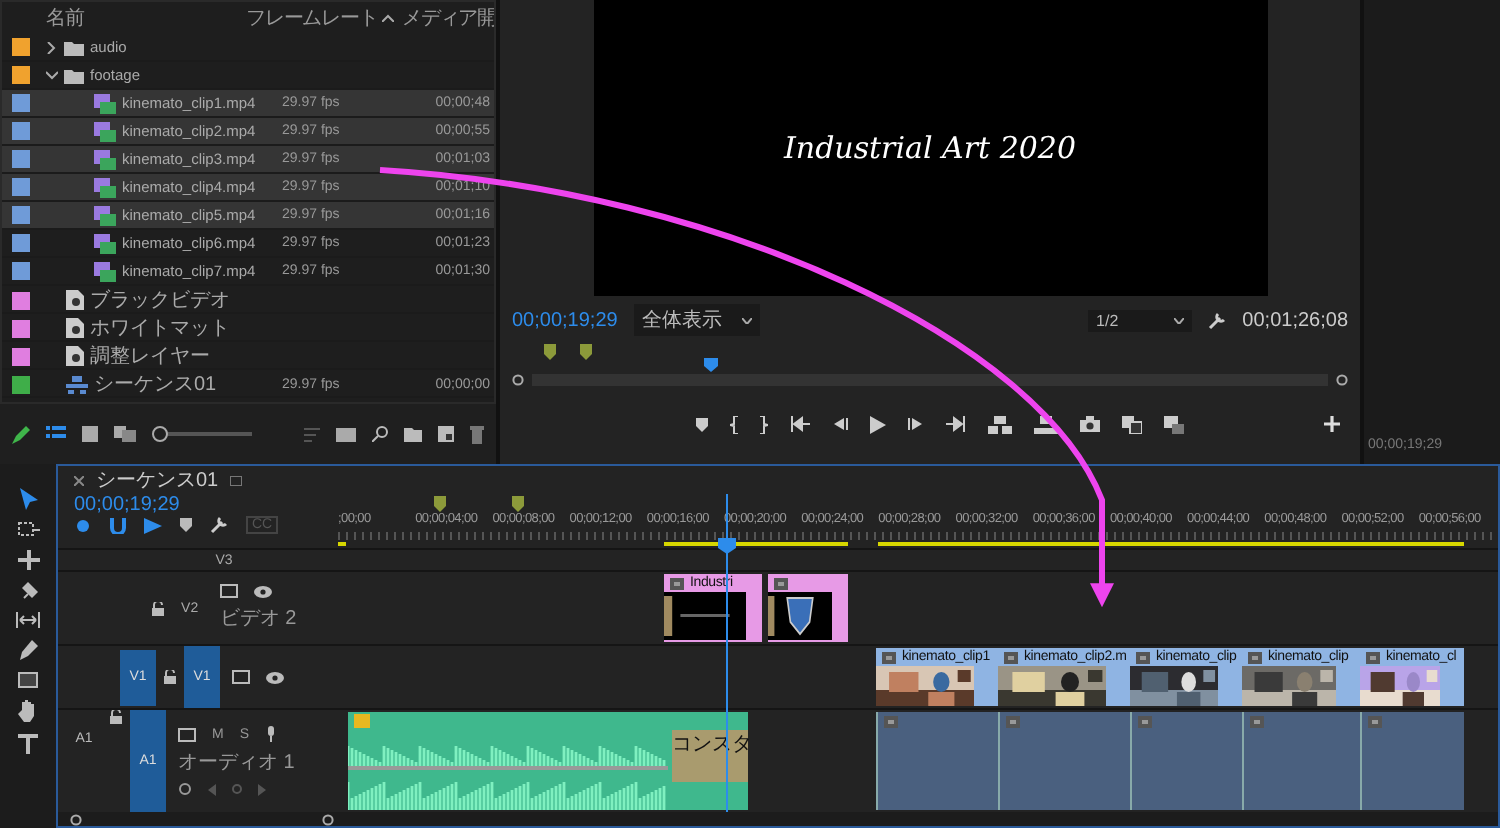 Image resolution: width=1500 pixels, height=828 pixels. Describe the element at coordinates (28, 711) in the screenshot. I see `hand-icon` at that location.